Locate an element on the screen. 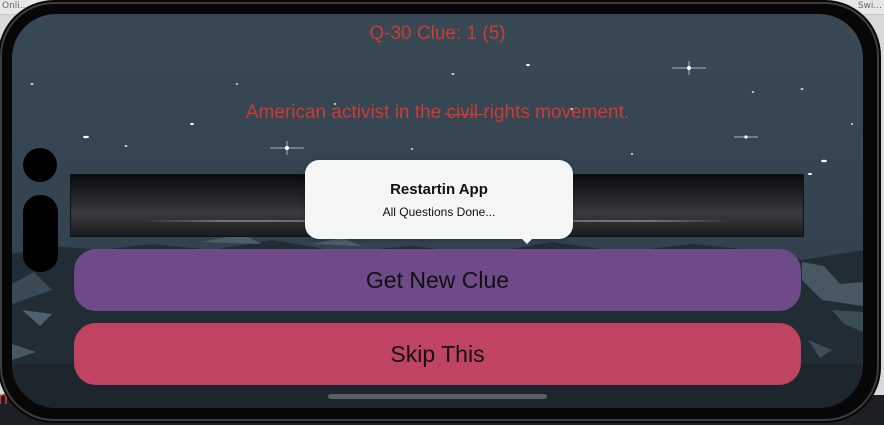  skip-label: Skip This is located at coordinates (437, 353).